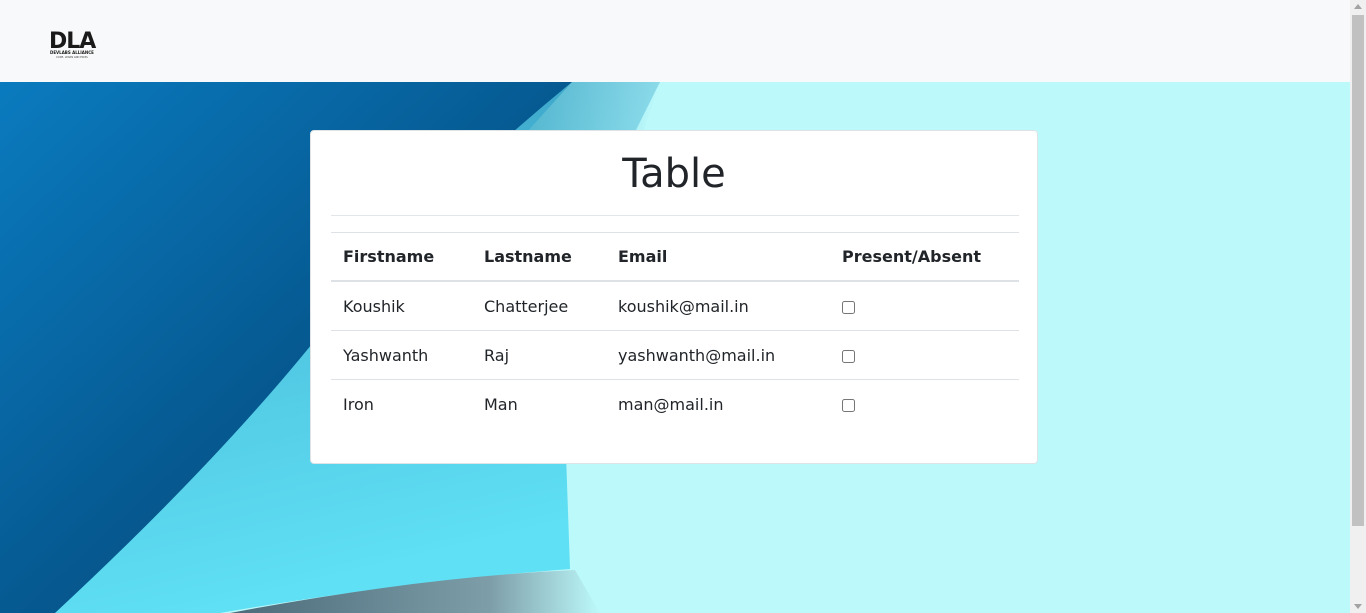 The width and height of the screenshot is (1366, 613). What do you see at coordinates (539, 403) in the screenshot?
I see `cell-lastname: Man` at bounding box center [539, 403].